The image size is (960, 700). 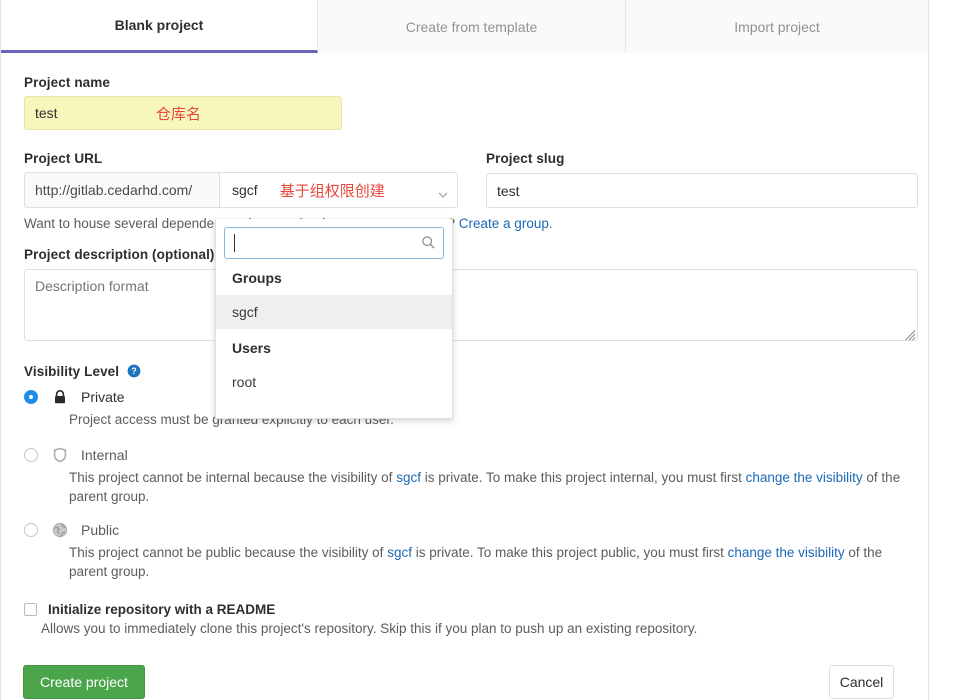 I want to click on lock-icon, so click(x=60, y=397).